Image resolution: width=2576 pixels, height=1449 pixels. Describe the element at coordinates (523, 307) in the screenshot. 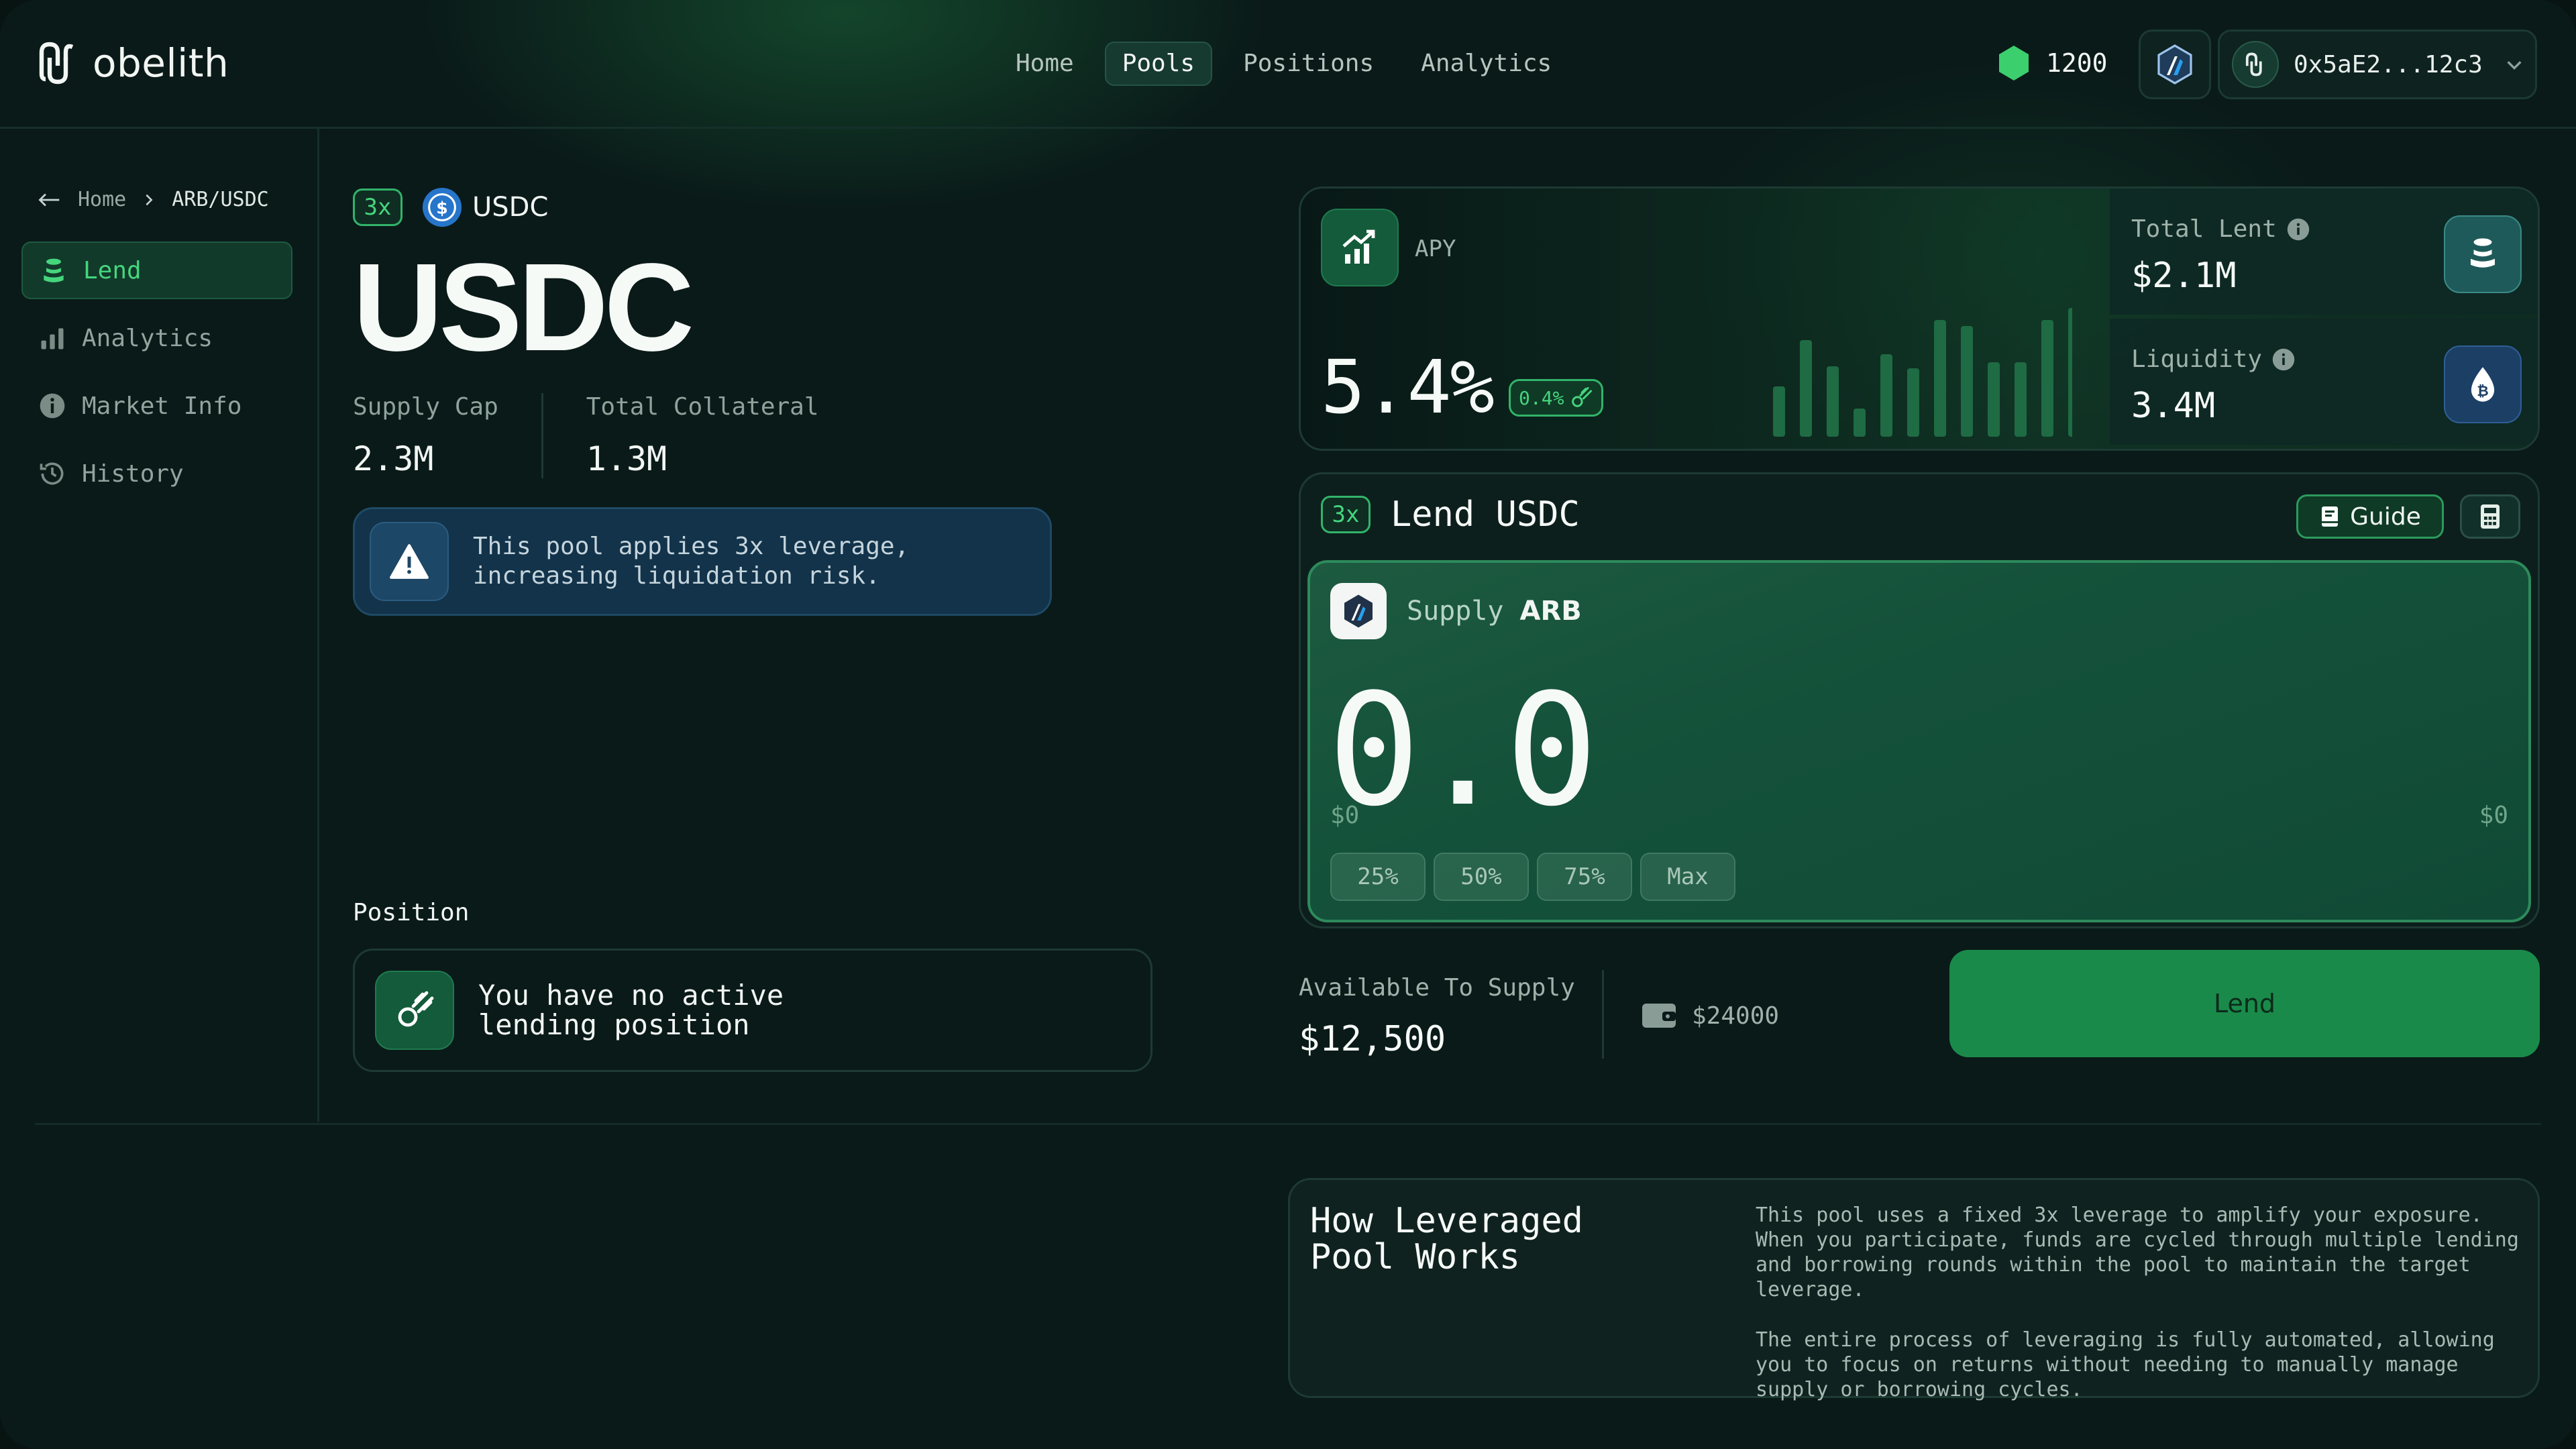

I see `page-title: USDC` at that location.